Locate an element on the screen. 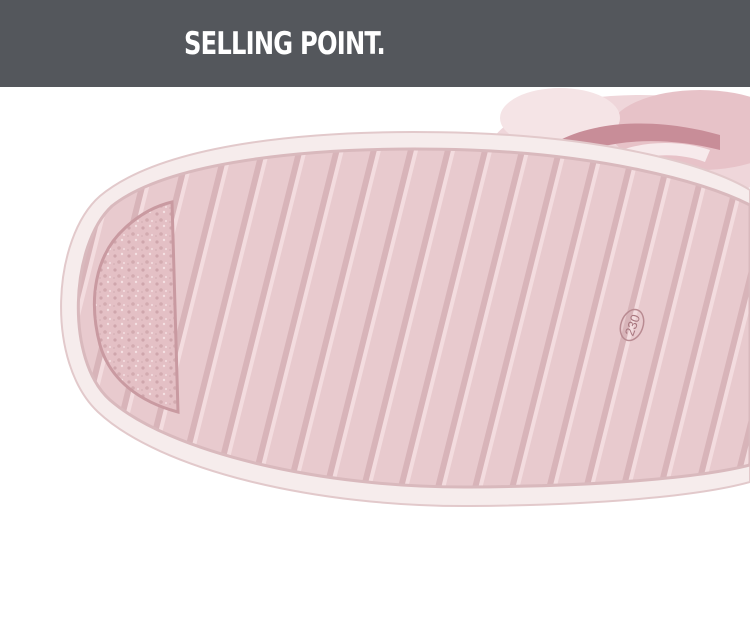  section-title: SELLING POINT. is located at coordinates (285, 44).